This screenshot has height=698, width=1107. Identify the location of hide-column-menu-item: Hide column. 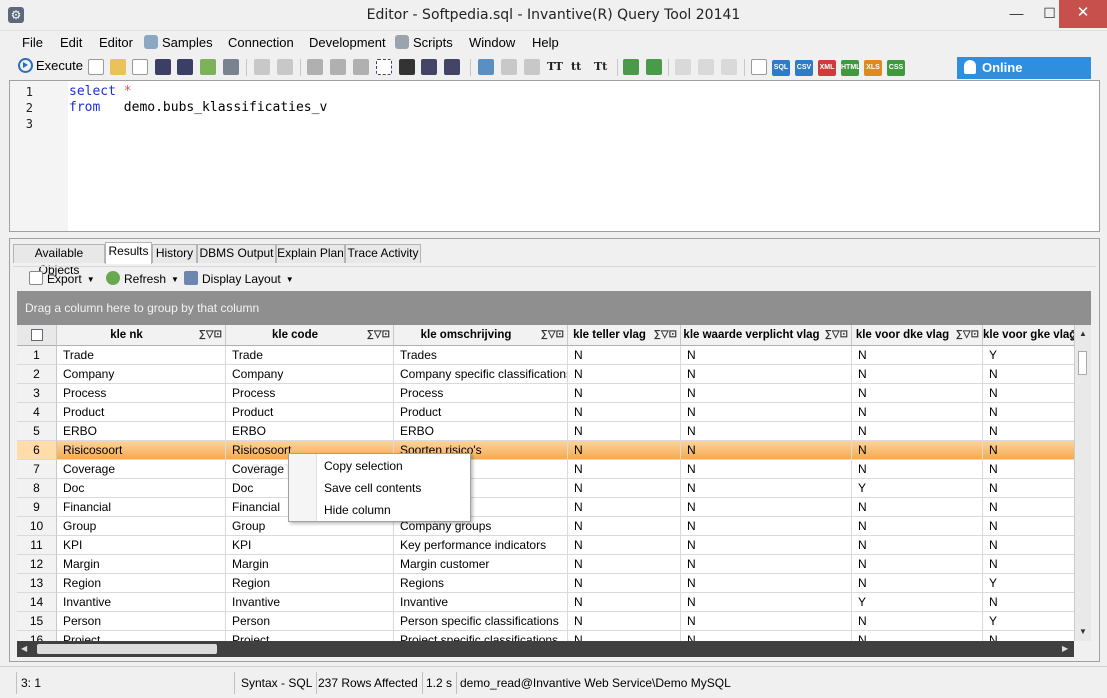
(357, 510).